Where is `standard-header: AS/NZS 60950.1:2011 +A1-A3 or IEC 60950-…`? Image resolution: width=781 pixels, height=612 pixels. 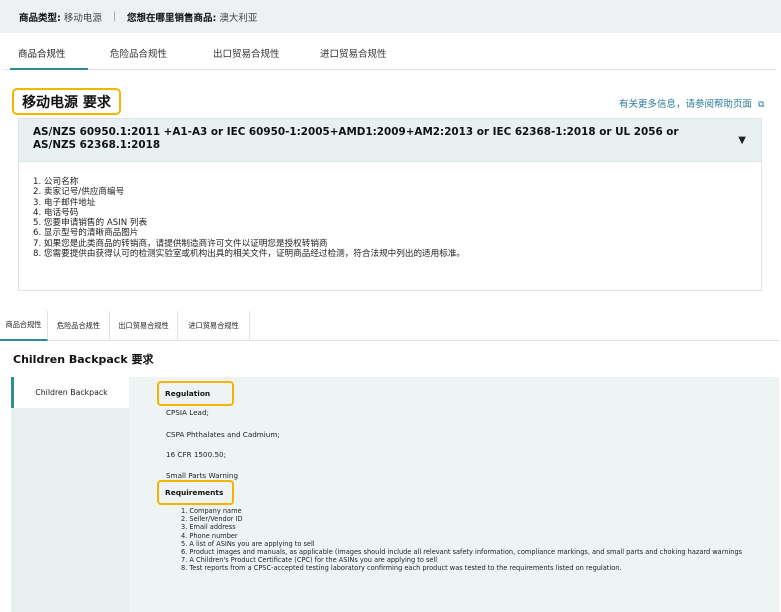
standard-header: AS/NZS 60950.1:2011 +A1-A3 or IEC 60950-… is located at coordinates (390, 140).